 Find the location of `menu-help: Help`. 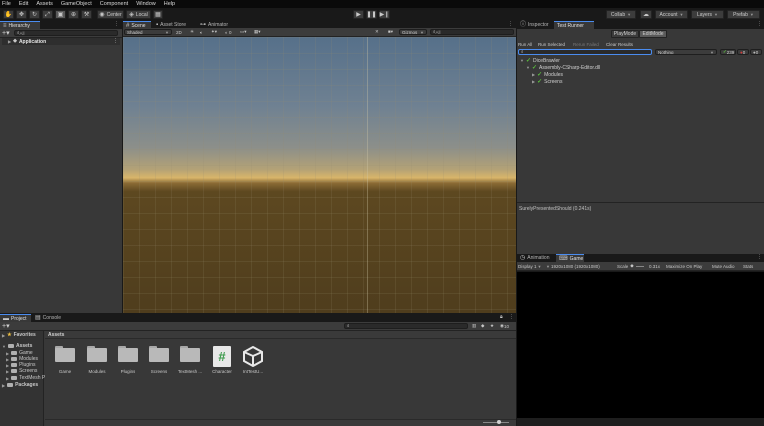

menu-help: Help is located at coordinates (169, 4).